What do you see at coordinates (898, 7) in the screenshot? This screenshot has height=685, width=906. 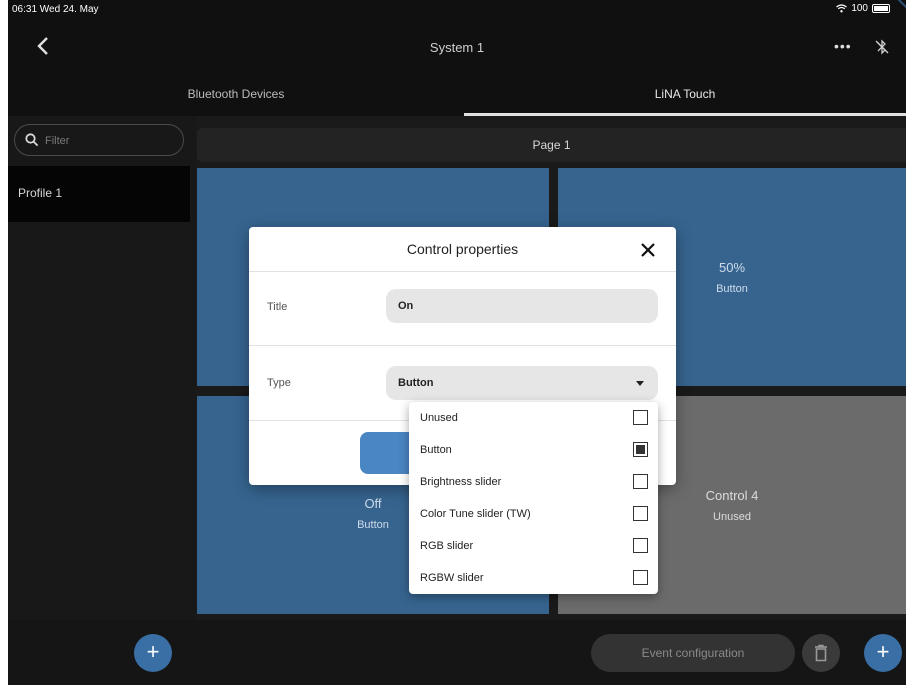 I see `debug-ribbon` at bounding box center [898, 7].